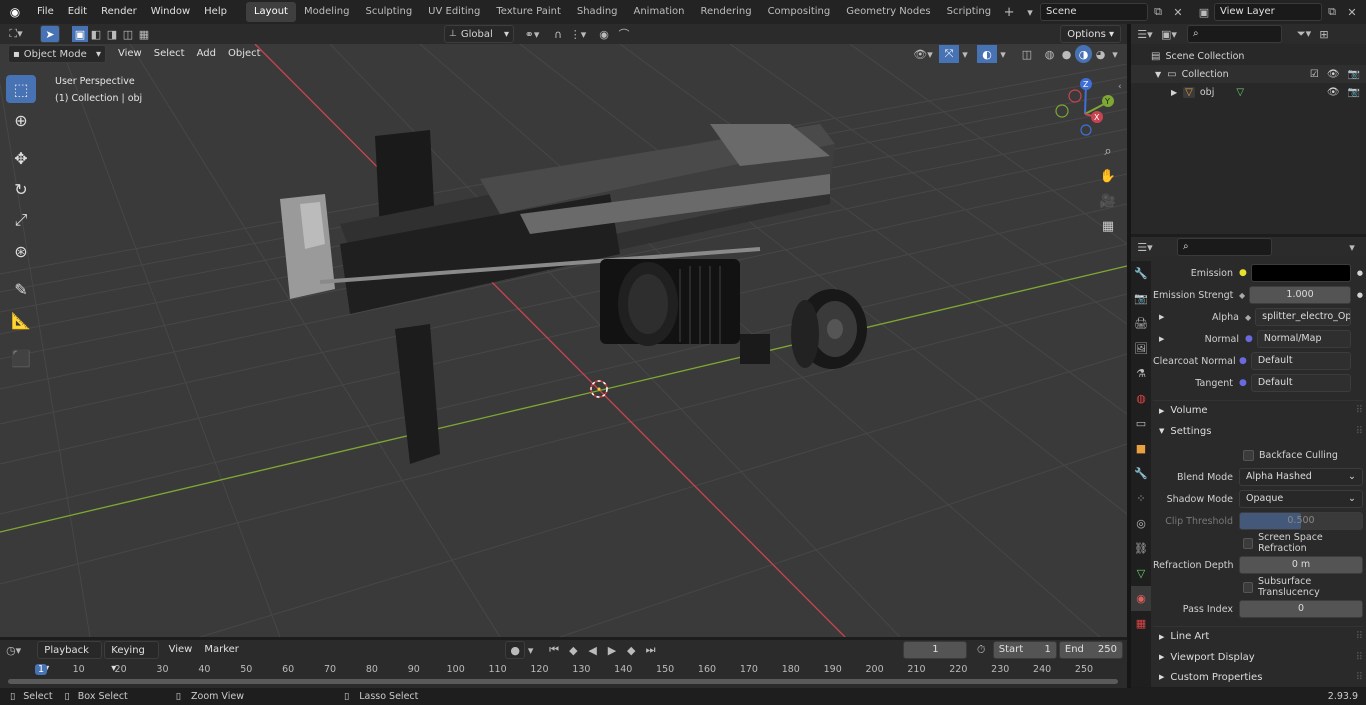  Describe the element at coordinates (1027, 54) in the screenshot. I see `xray-icon: ◫` at that location.